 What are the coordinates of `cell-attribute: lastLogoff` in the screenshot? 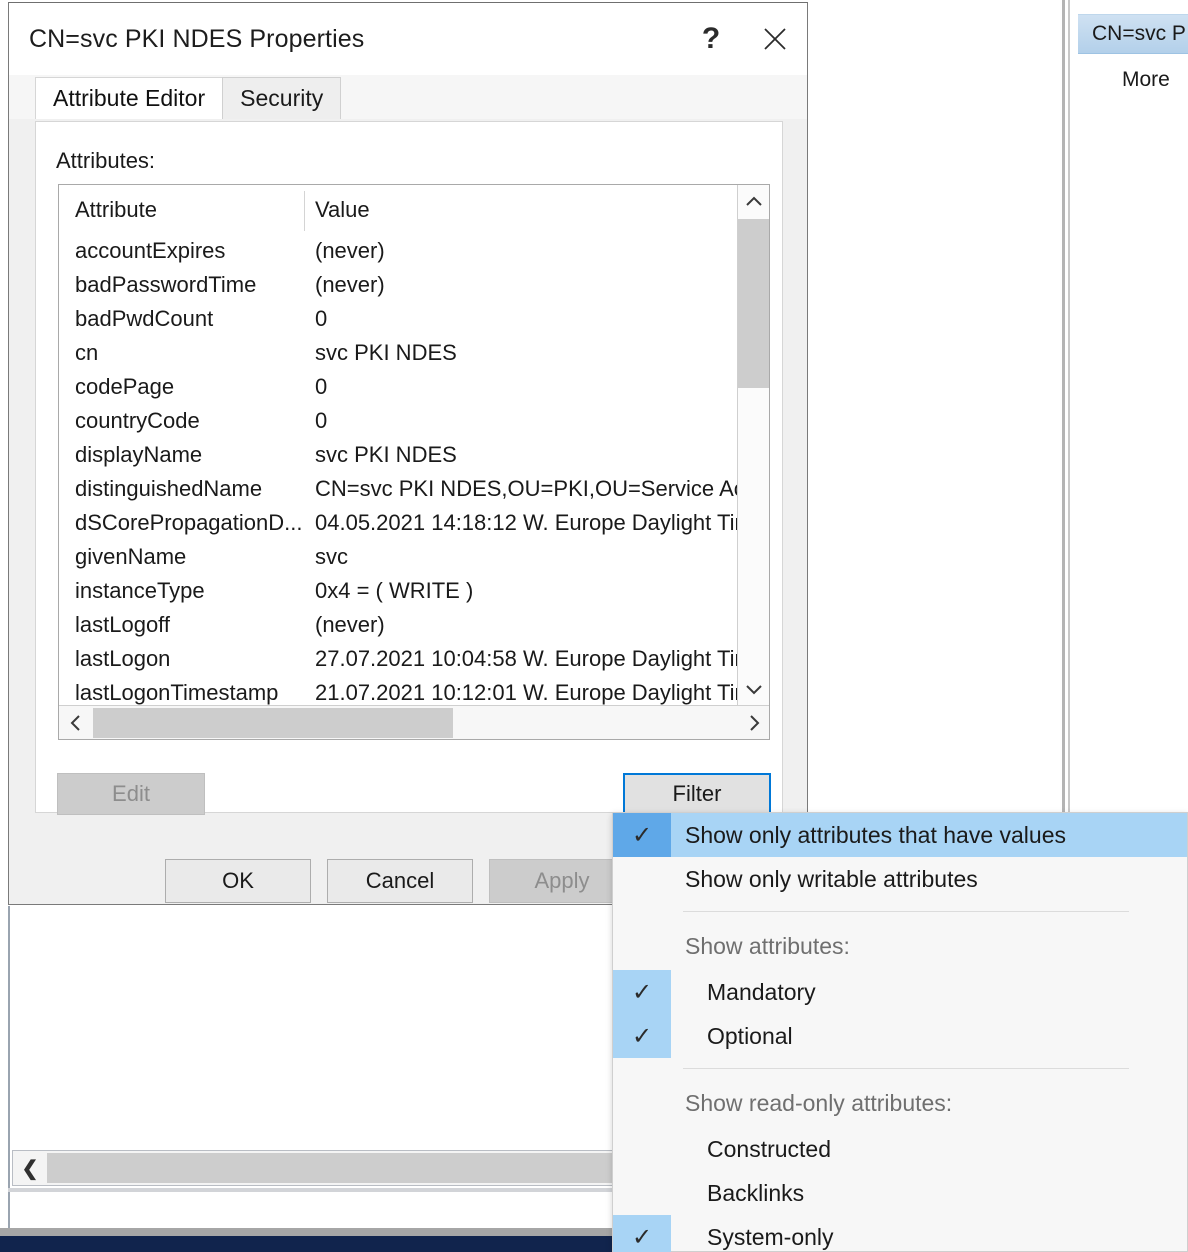 It's located at (123, 624).